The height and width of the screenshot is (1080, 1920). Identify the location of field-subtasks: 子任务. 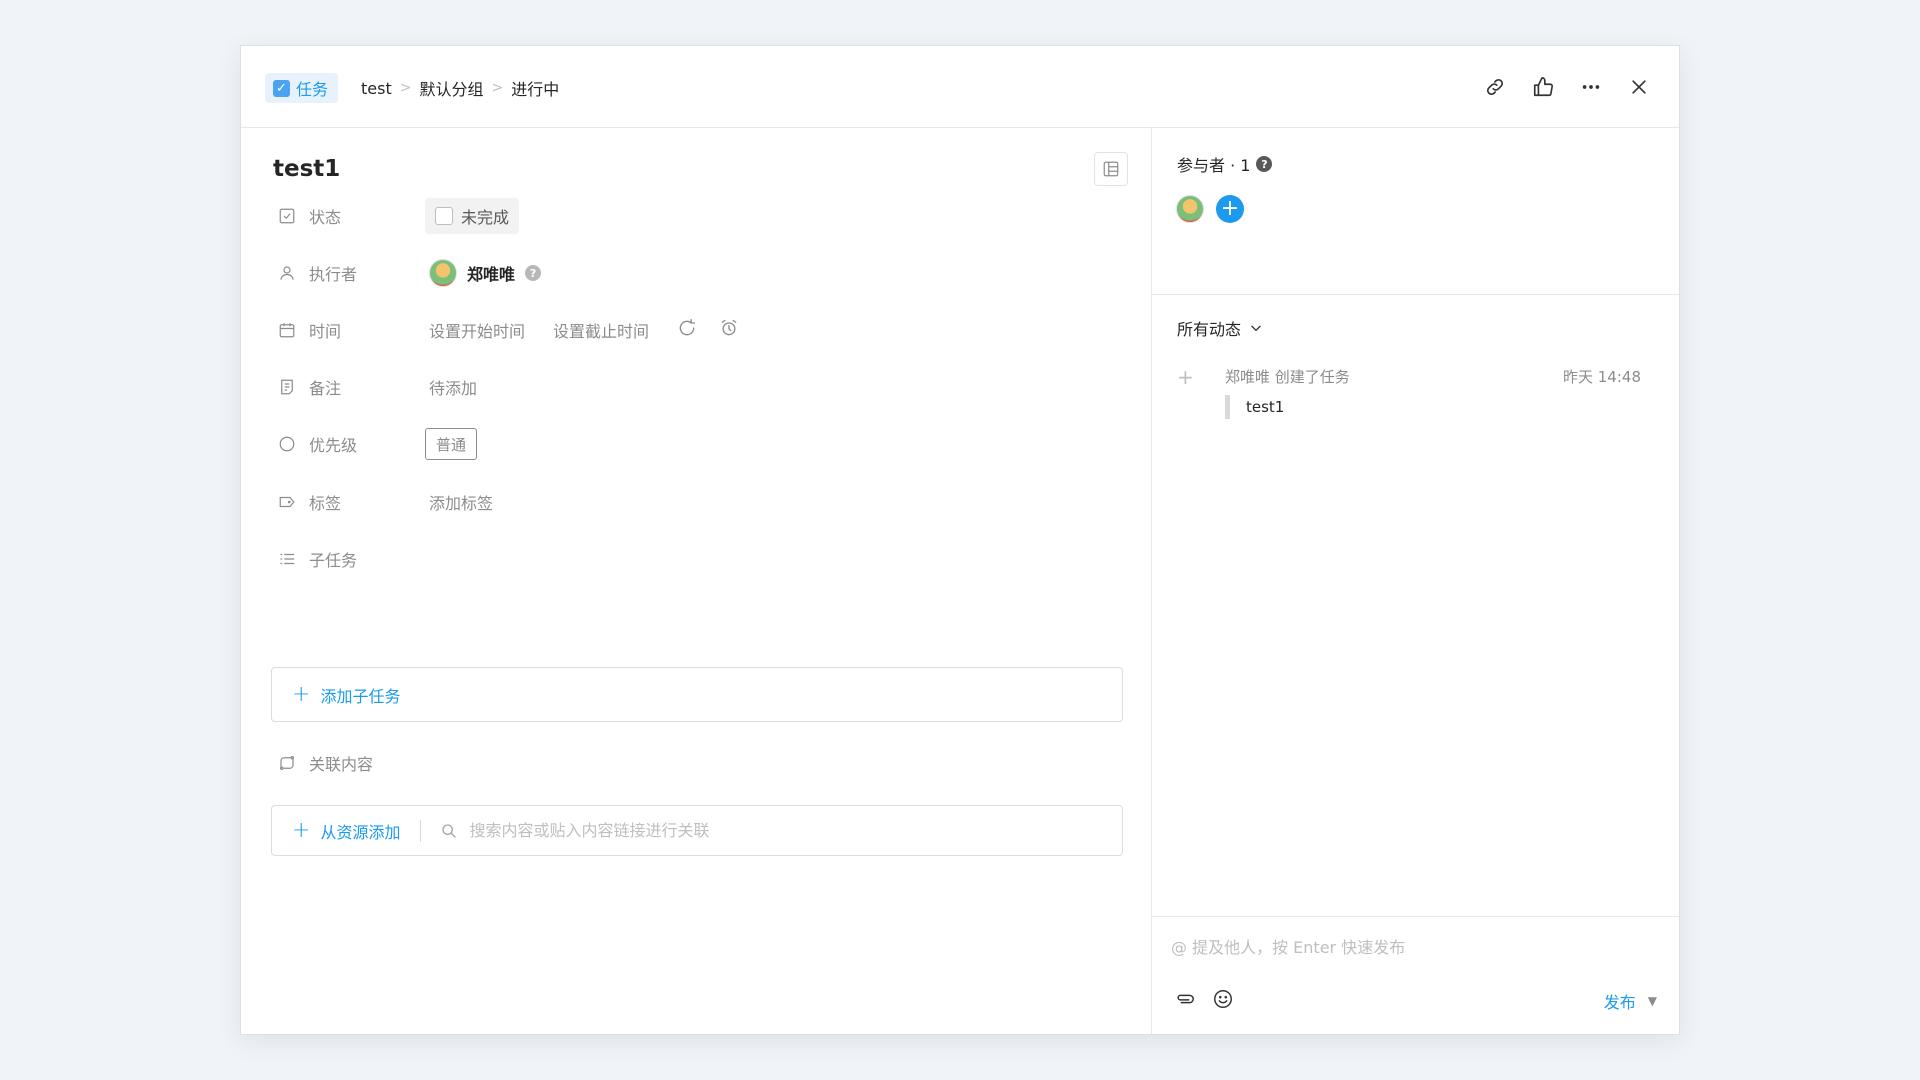
(353, 559).